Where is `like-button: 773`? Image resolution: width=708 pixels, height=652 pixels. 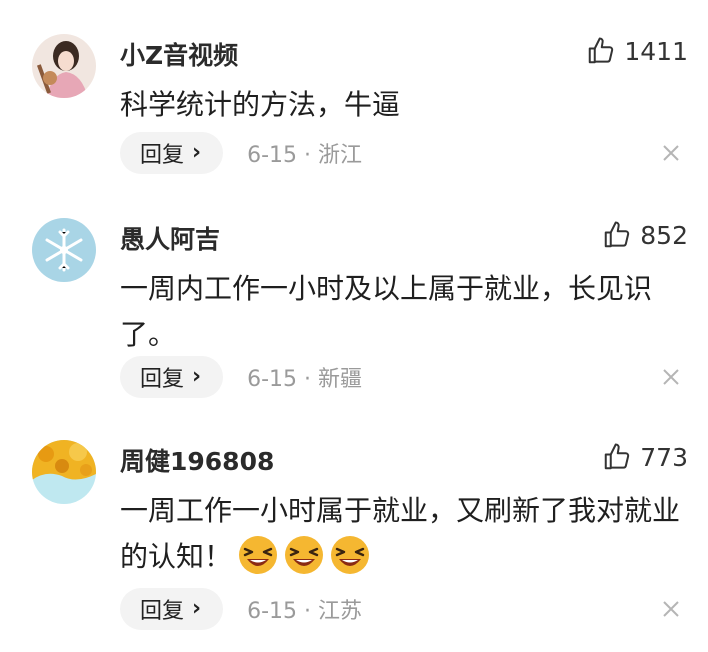
like-button: 773 is located at coordinates (645, 457).